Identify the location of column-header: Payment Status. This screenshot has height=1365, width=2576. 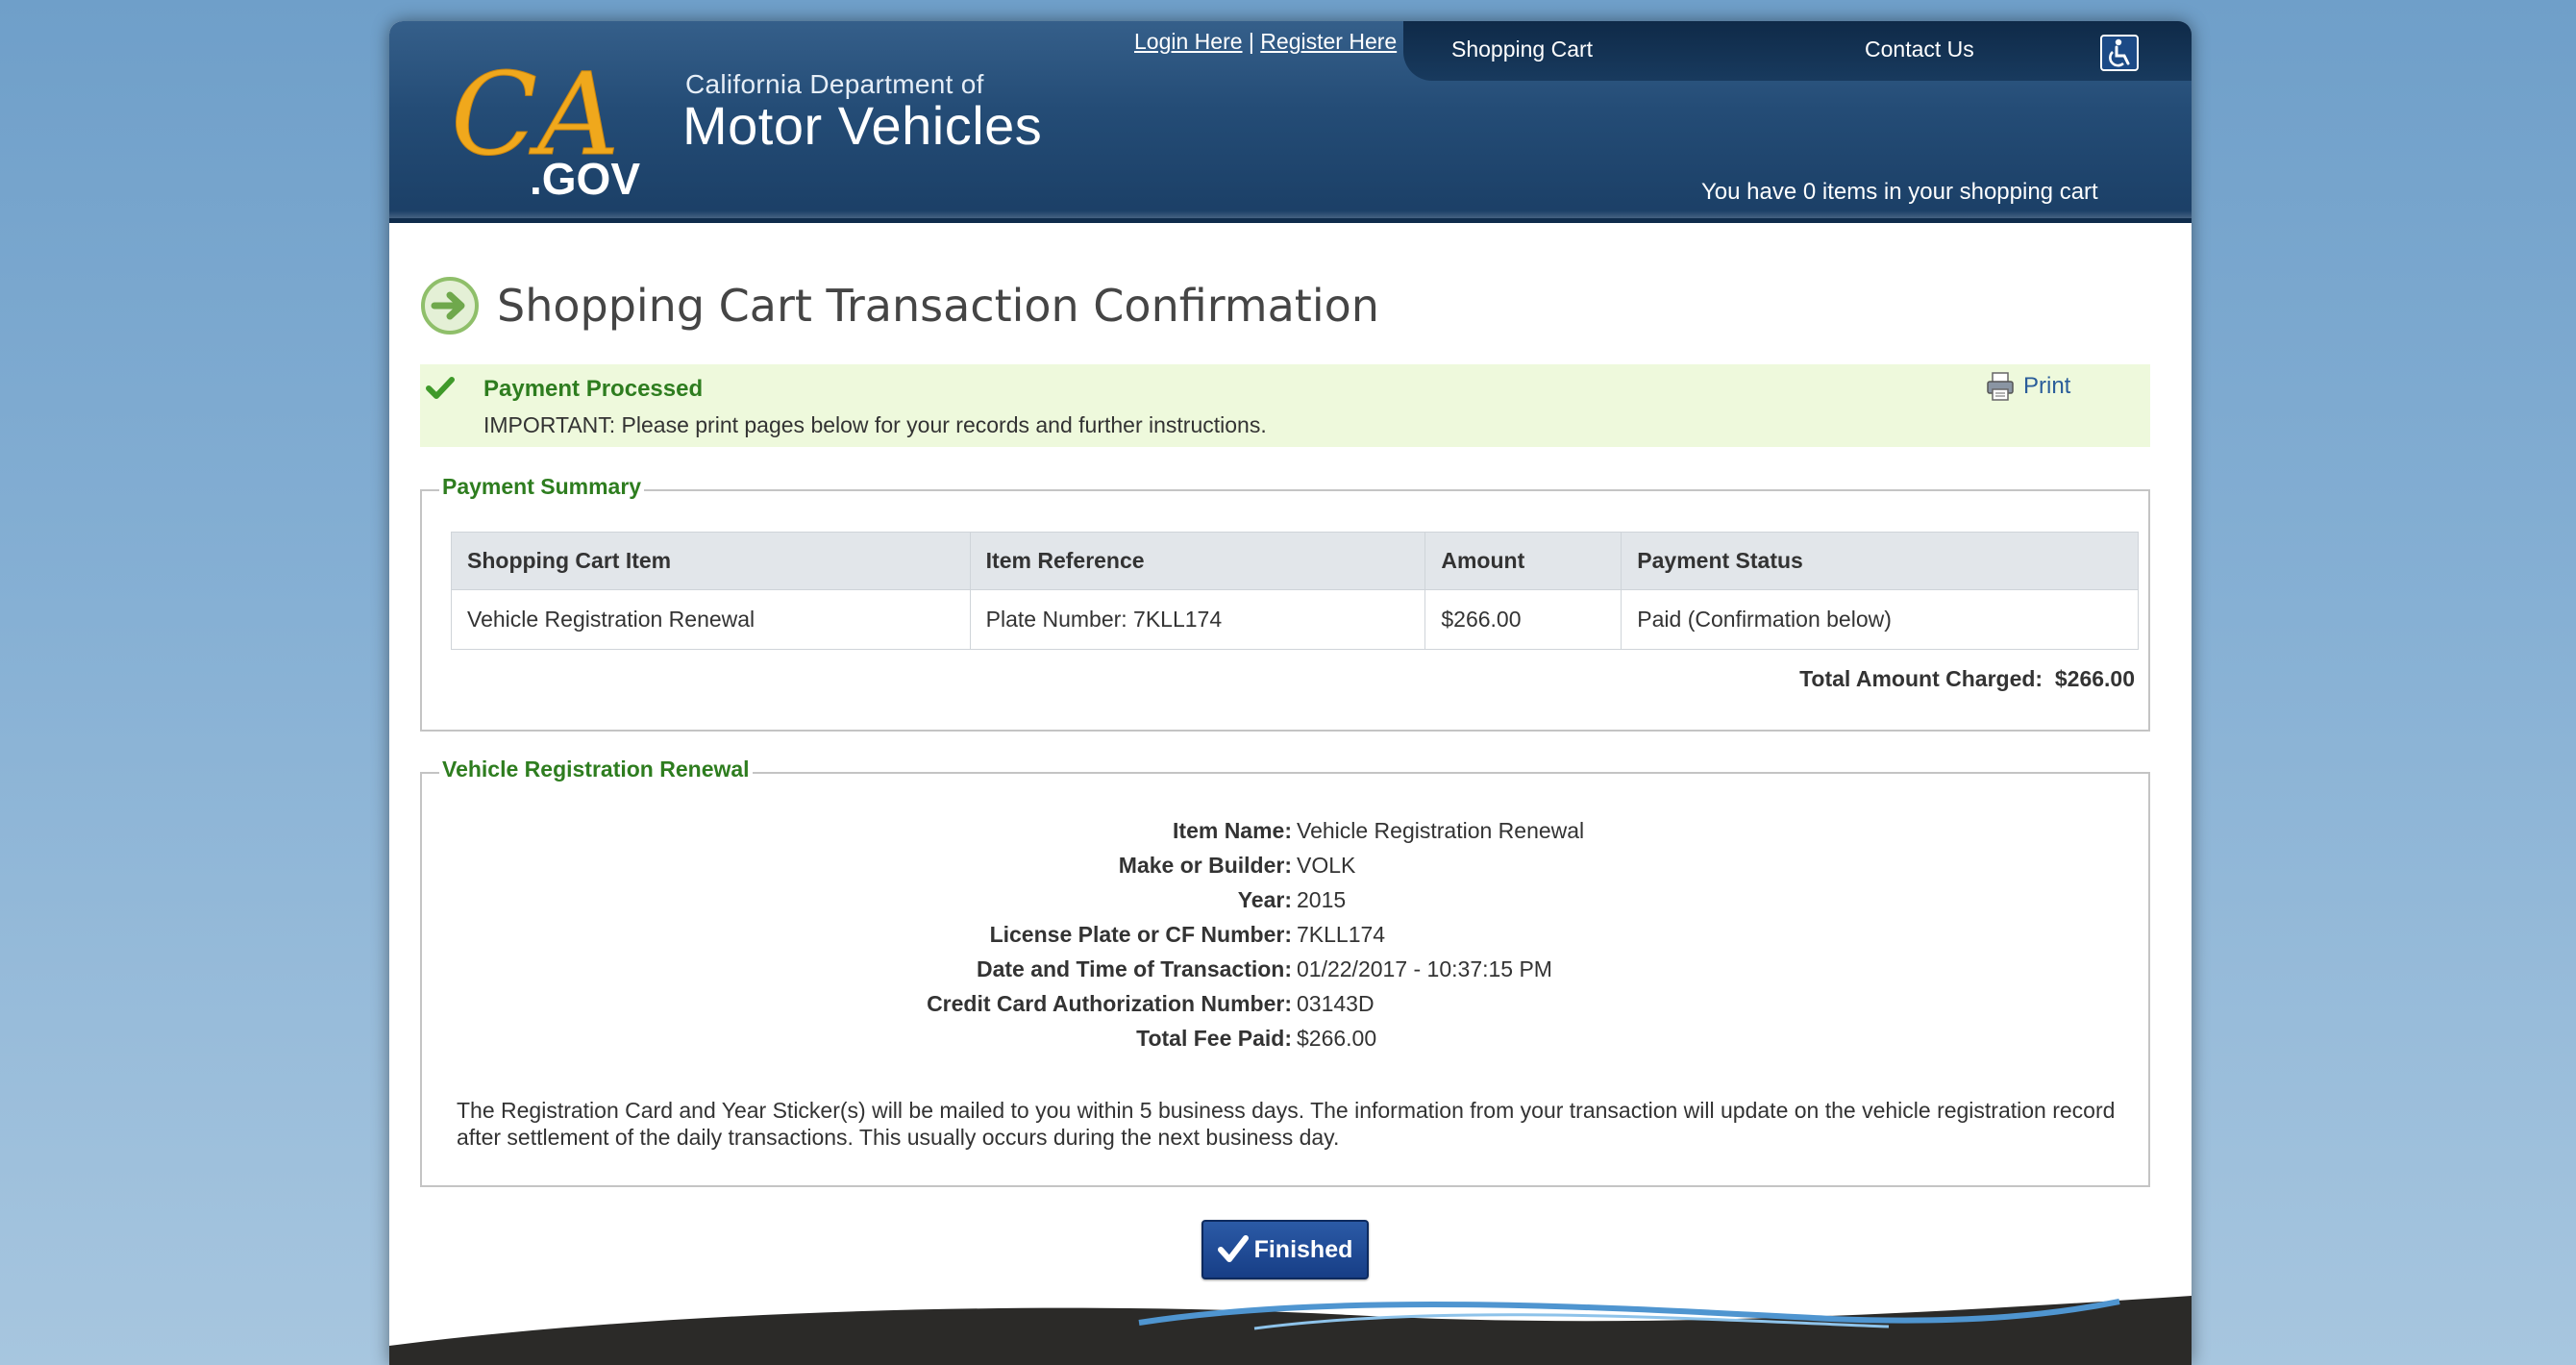
(1880, 561).